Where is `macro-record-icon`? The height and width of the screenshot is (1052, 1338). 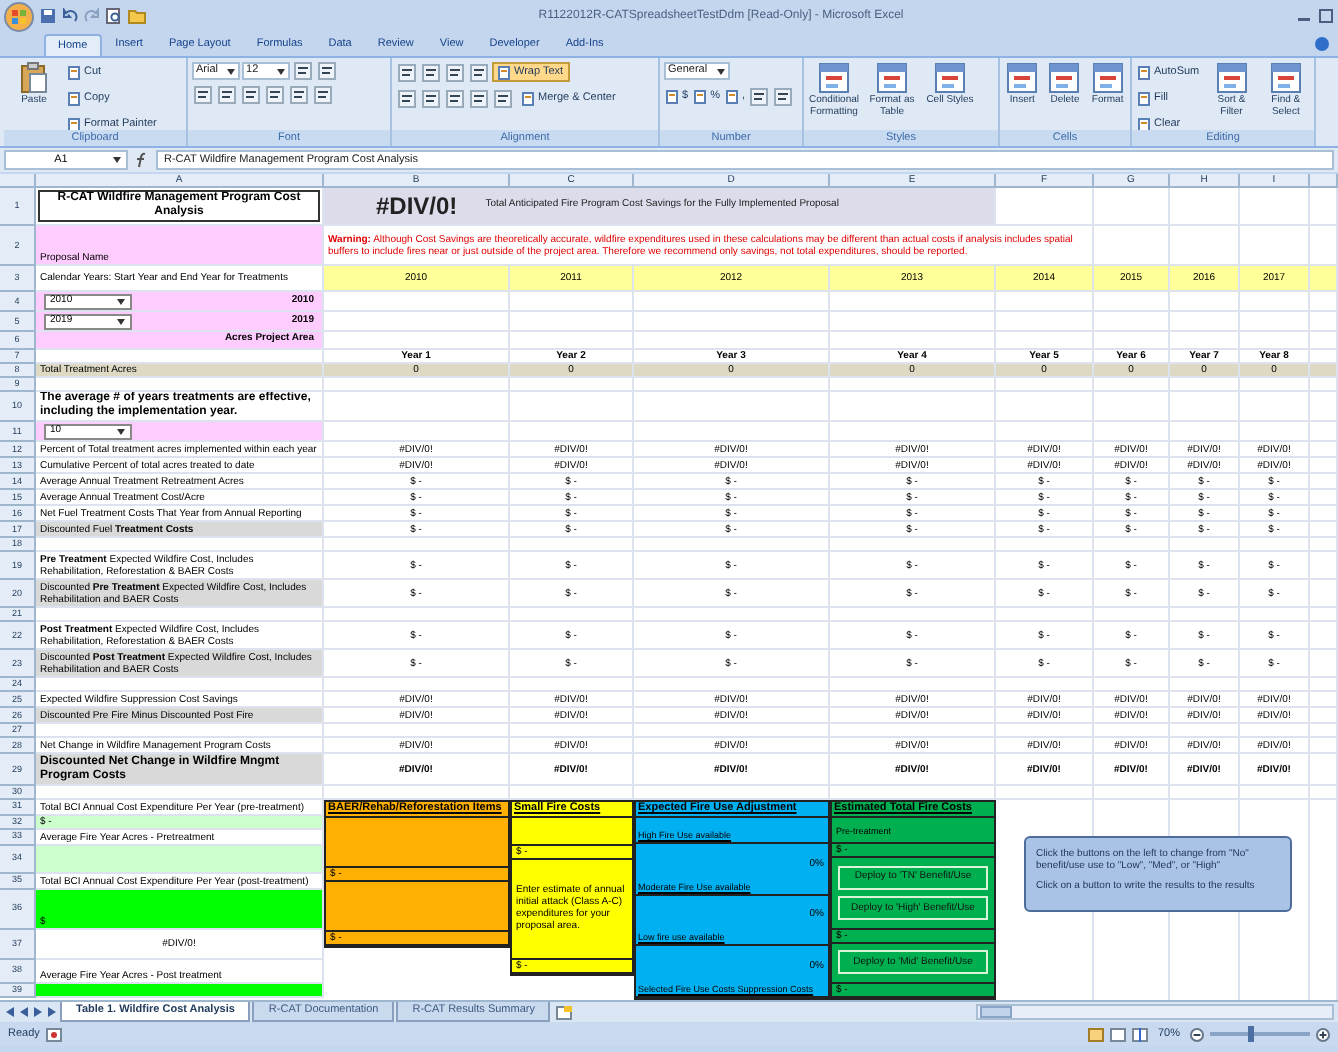 macro-record-icon is located at coordinates (53, 1034).